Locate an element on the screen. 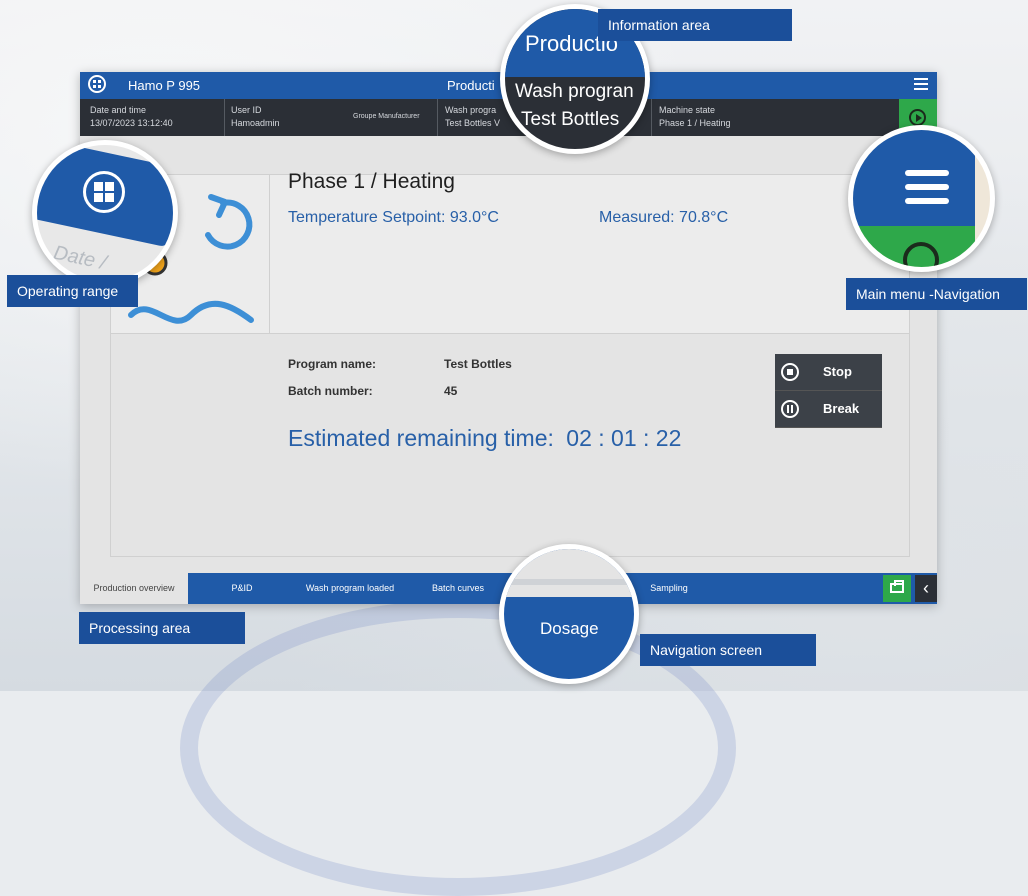 The height and width of the screenshot is (896, 1028). state-value: Phase 1 / Heating is located at coordinates (695, 123).